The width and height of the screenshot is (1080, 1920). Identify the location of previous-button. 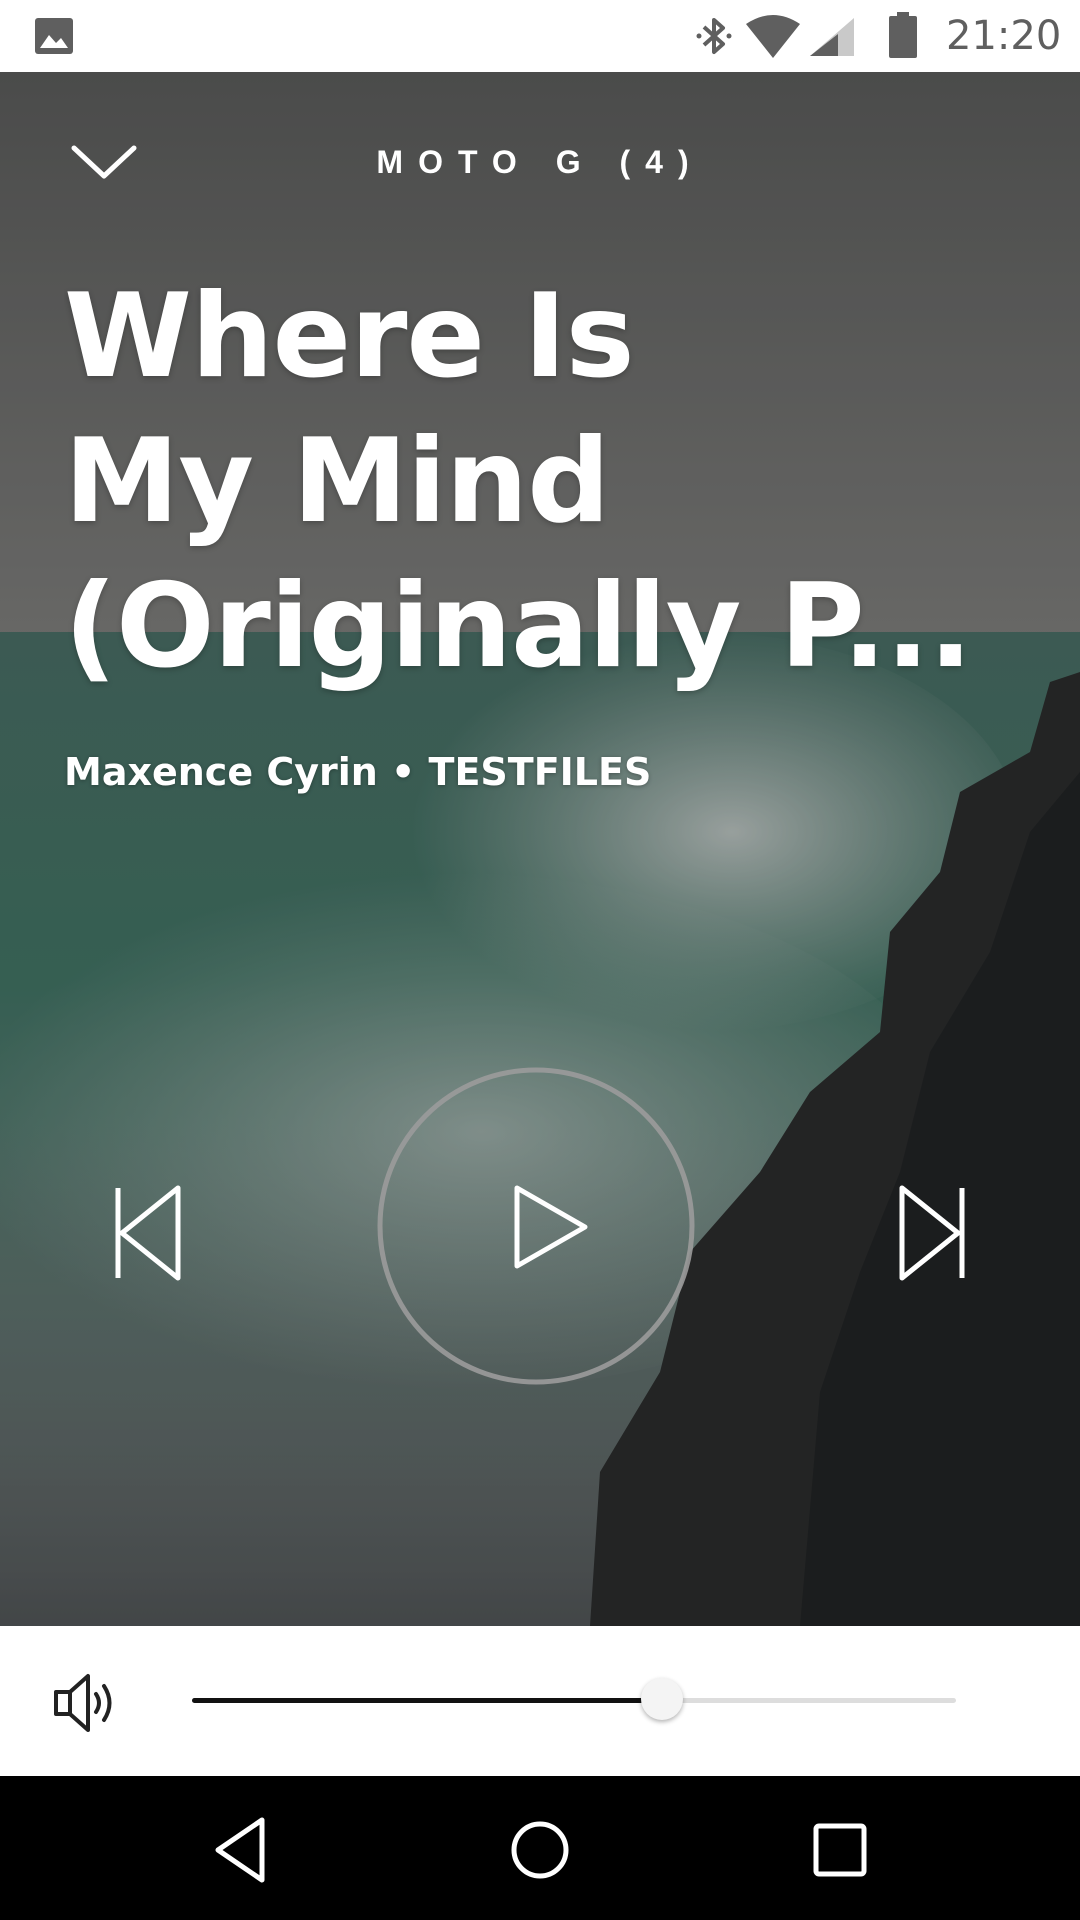
(151, 1234).